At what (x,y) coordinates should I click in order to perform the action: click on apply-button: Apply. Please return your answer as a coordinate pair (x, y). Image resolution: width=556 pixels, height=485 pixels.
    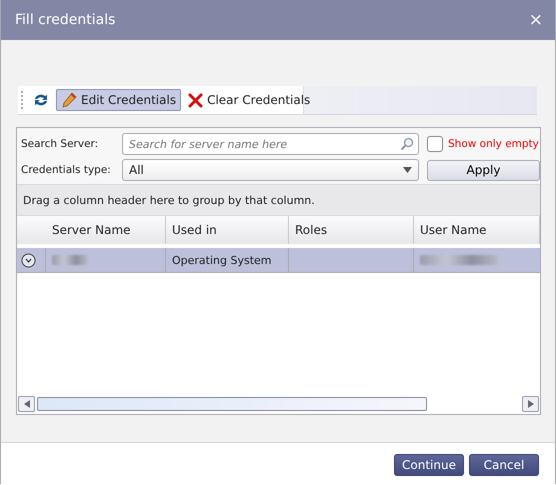
    Looking at the image, I should click on (483, 170).